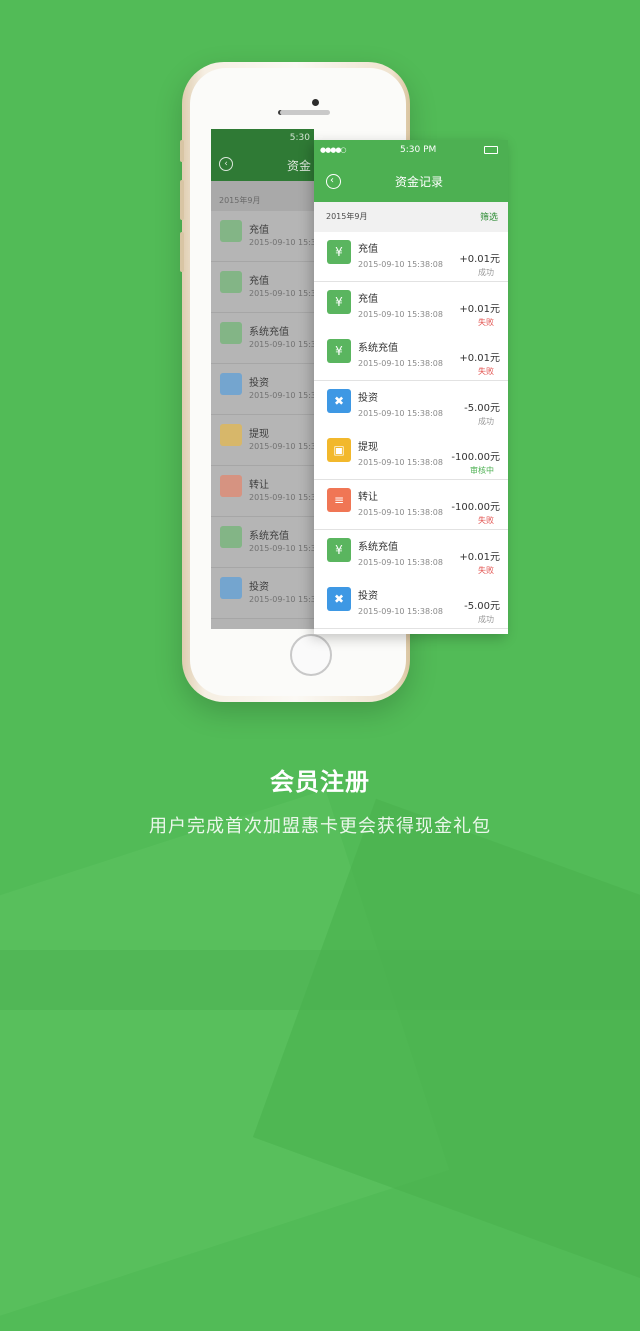 The image size is (640, 1331). I want to click on headline: 会员注册, so click(320, 782).